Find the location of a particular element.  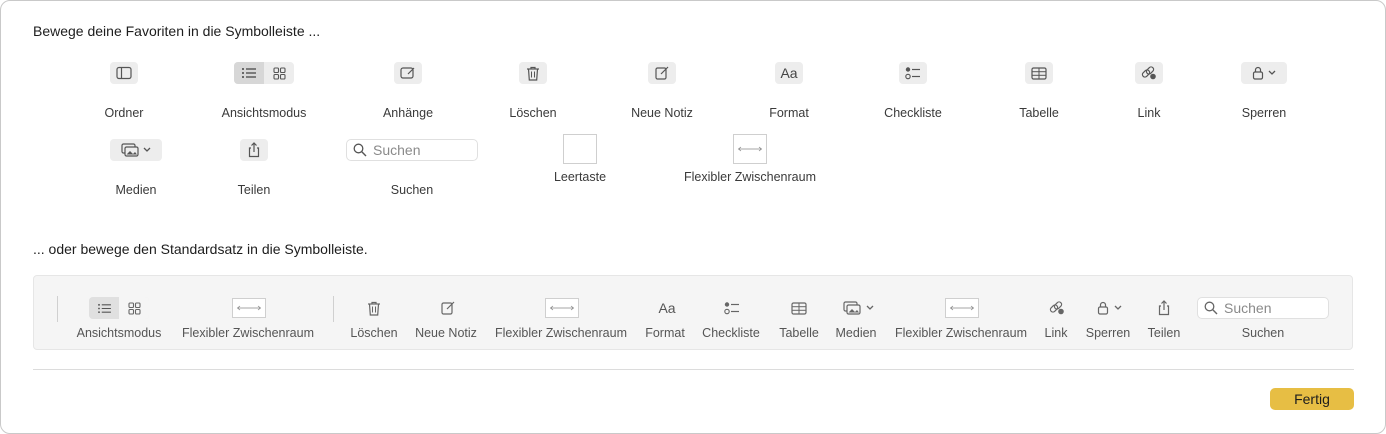

default-label-suchen: Suchen is located at coordinates (1263, 333).